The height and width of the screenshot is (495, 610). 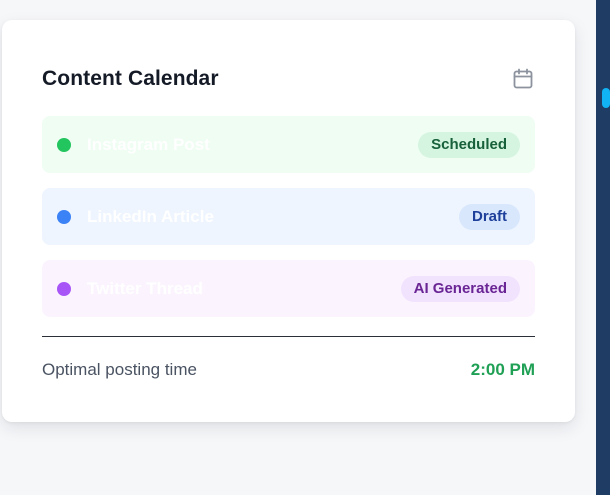 I want to click on status-badge: Draft, so click(x=489, y=216).